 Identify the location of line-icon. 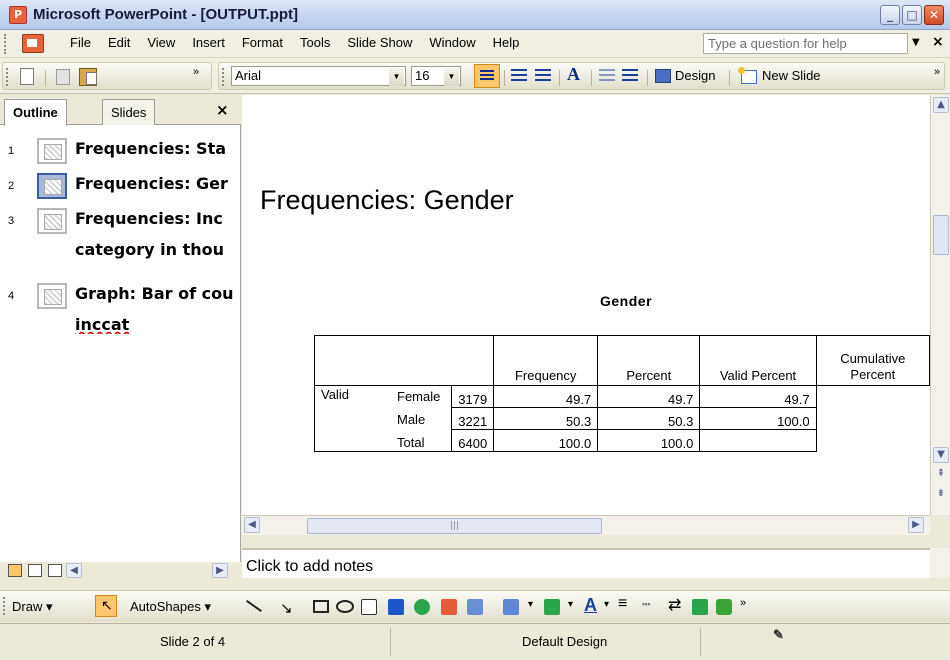
(254, 606).